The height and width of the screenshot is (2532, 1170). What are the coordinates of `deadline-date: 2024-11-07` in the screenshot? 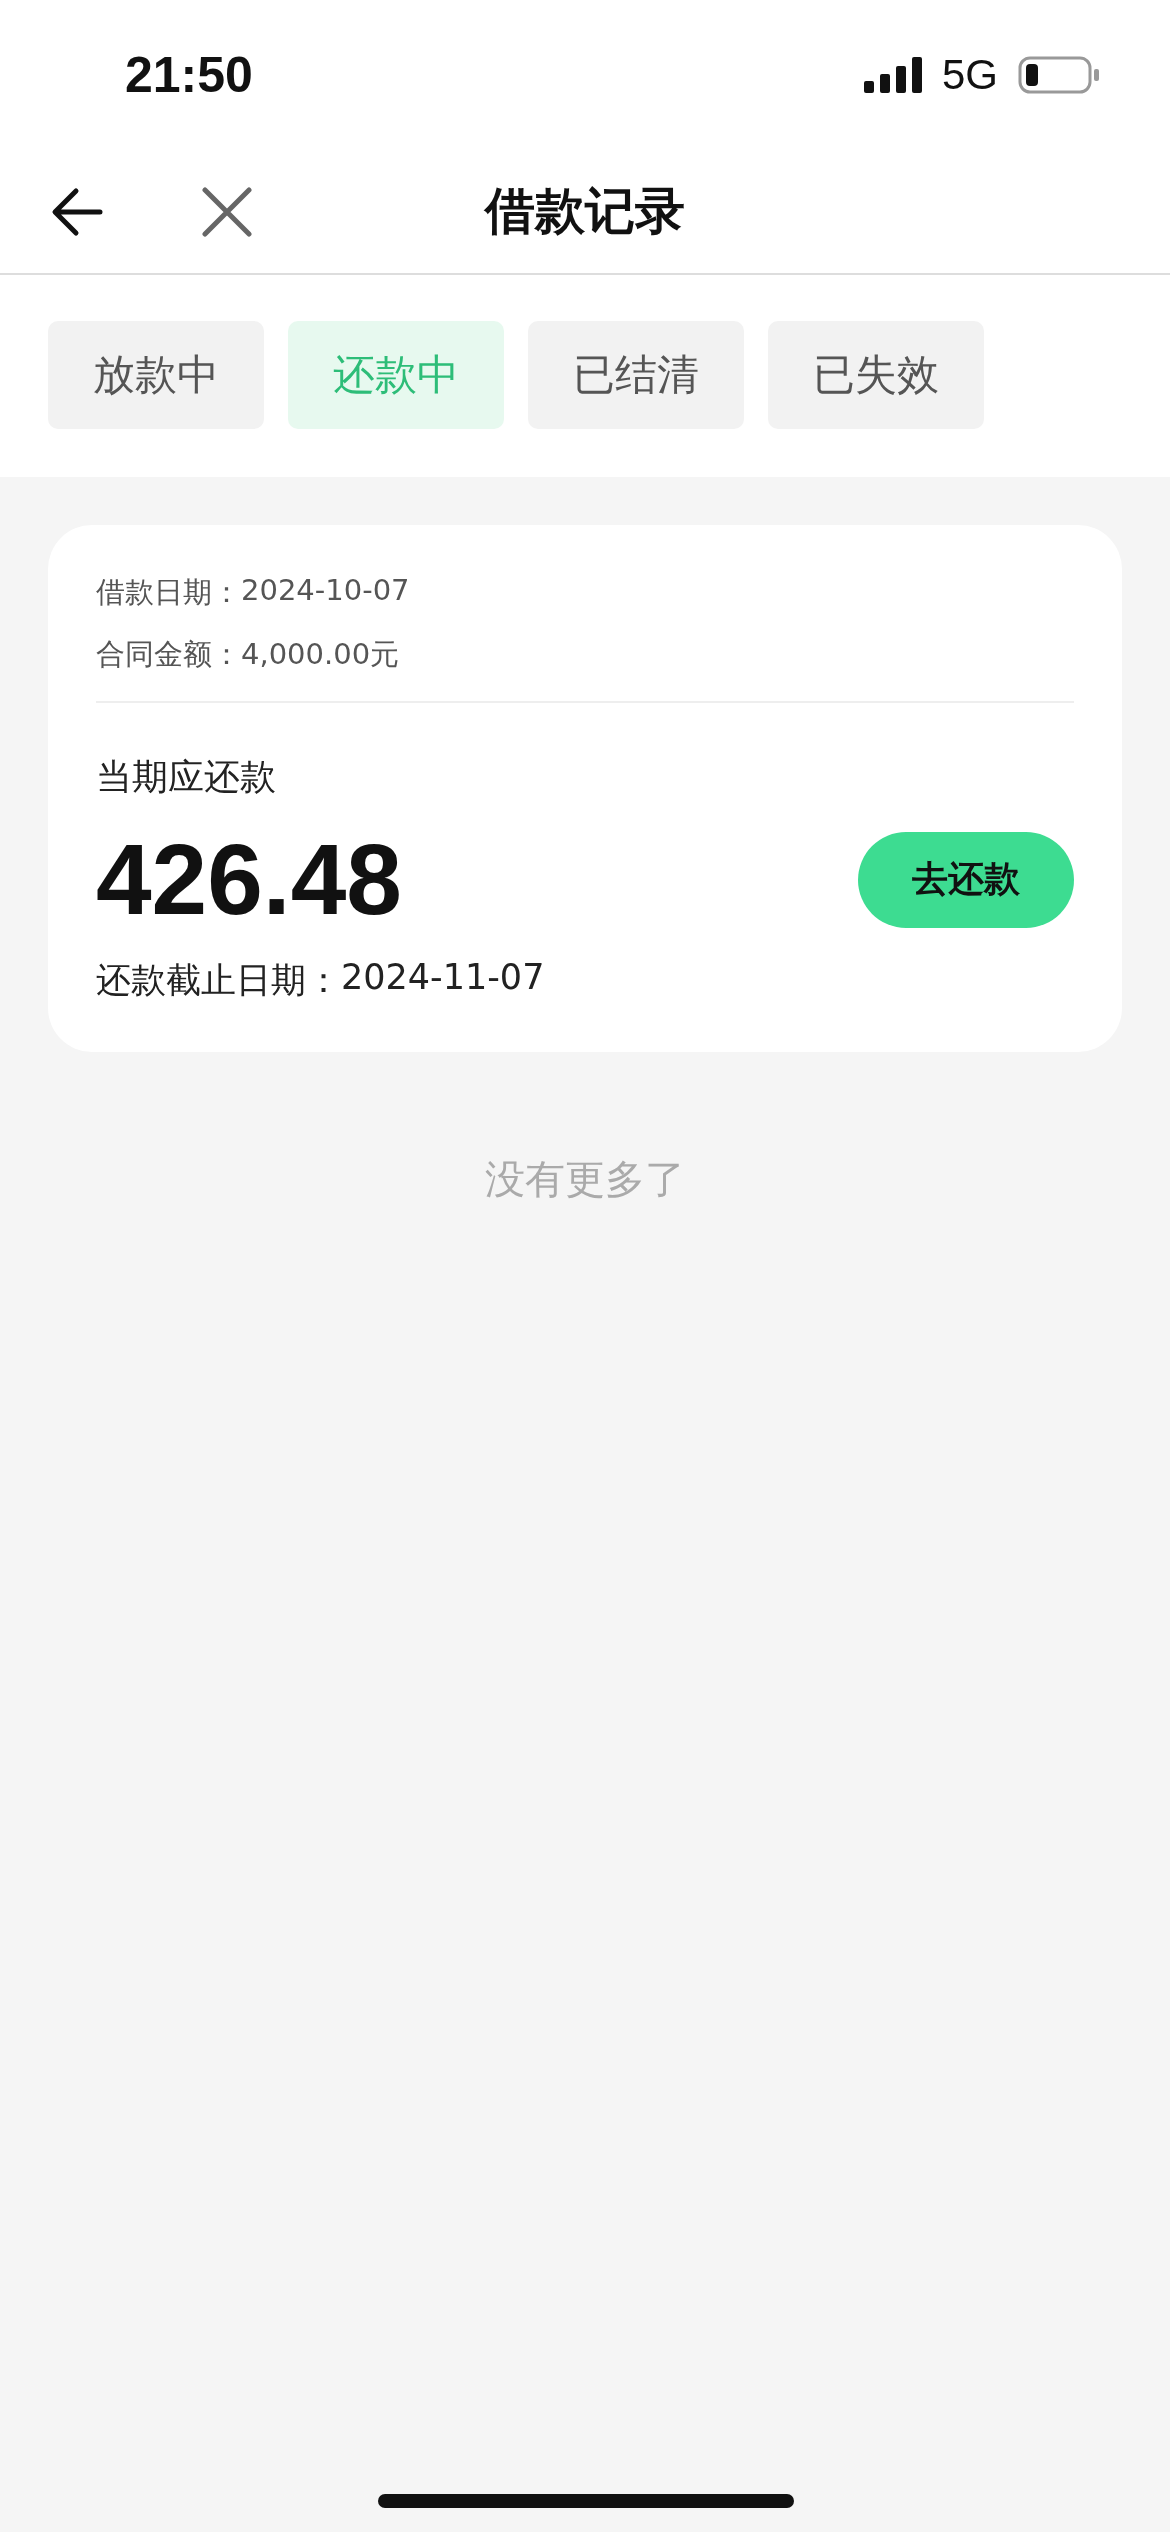 It's located at (443, 978).